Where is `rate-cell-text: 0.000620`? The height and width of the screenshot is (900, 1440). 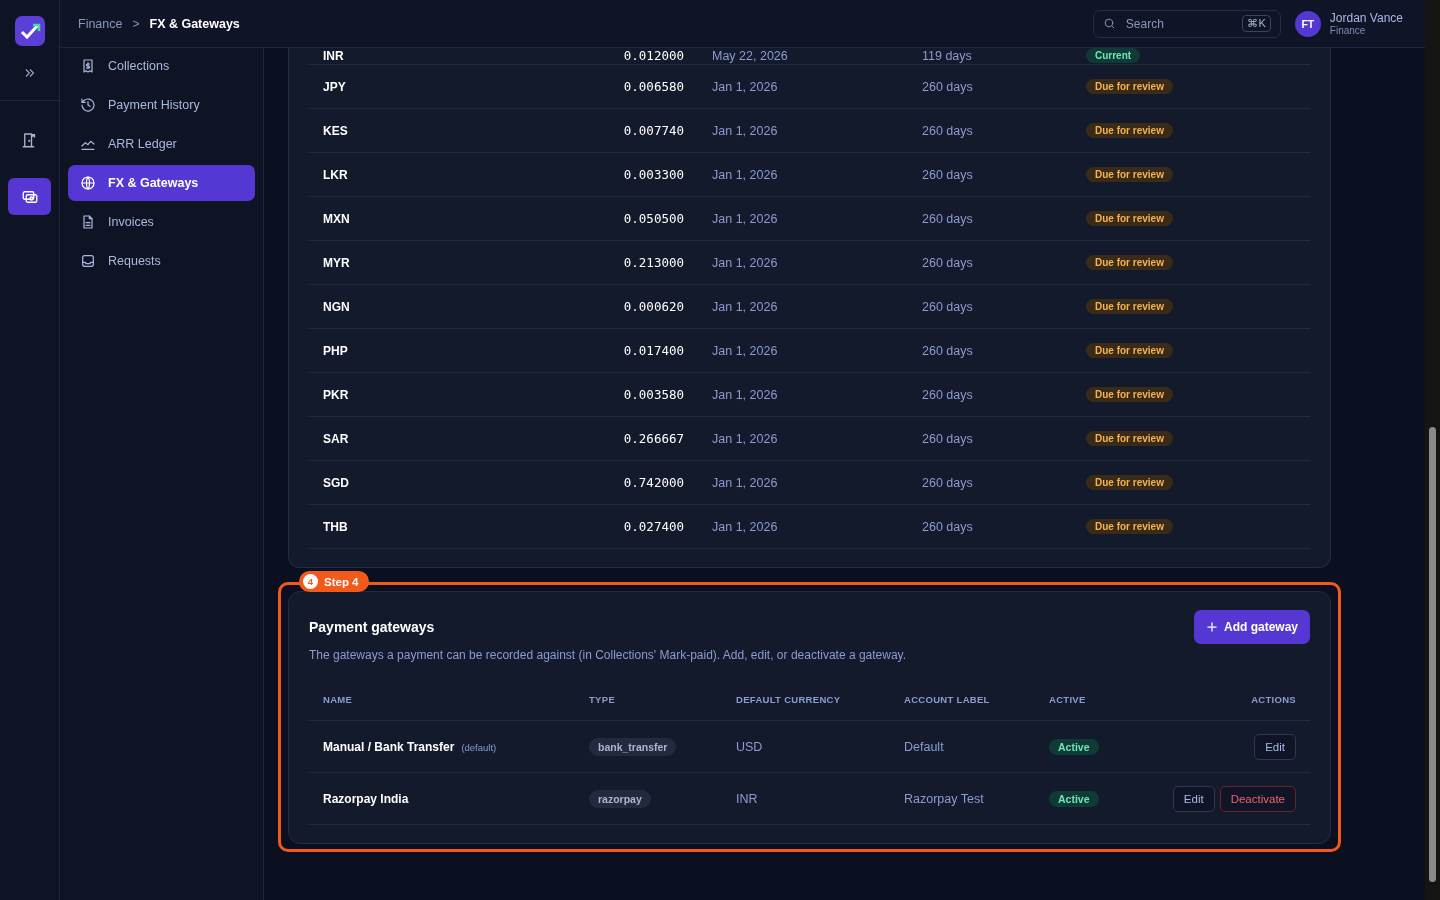 rate-cell-text: 0.000620 is located at coordinates (653, 306).